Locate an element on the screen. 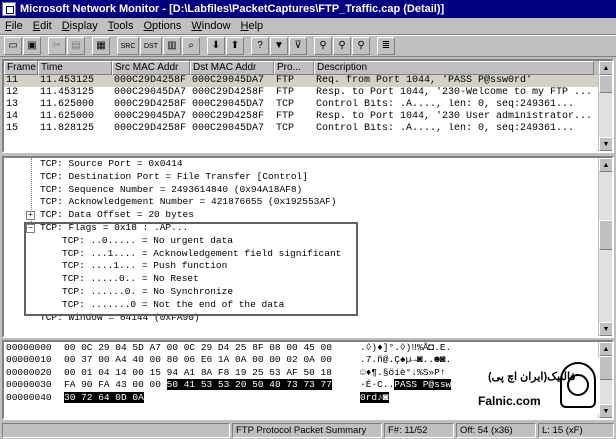 This screenshot has height=439, width=616. arrow-down-icon: ⬇ is located at coordinates (216, 45).